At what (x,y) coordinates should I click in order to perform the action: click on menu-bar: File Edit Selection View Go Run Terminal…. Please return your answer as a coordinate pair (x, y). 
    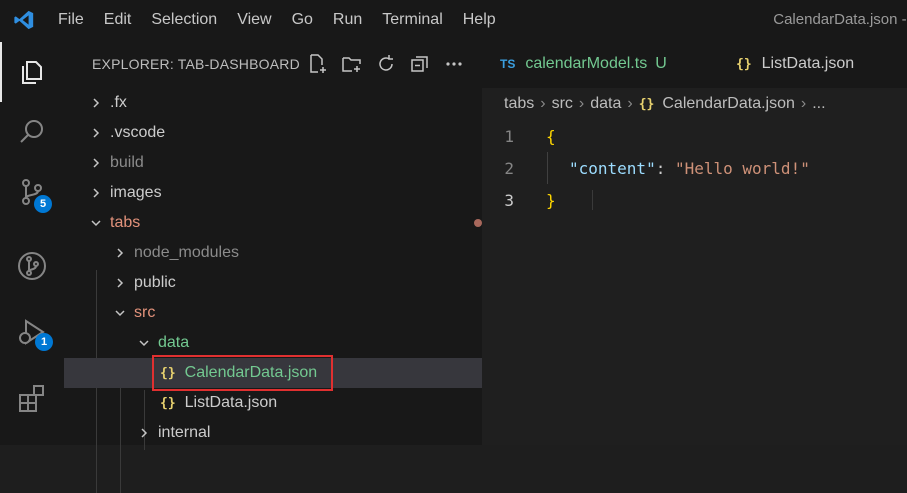
    Looking at the image, I should click on (277, 20).